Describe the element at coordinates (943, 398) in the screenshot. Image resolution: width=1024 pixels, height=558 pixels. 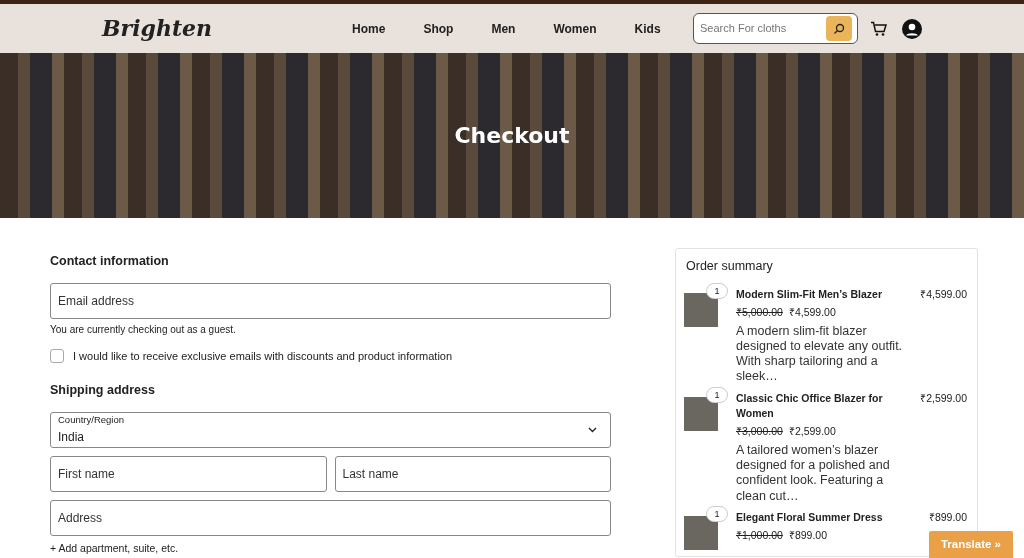
I see `line-total: ₹2,599.00` at that location.